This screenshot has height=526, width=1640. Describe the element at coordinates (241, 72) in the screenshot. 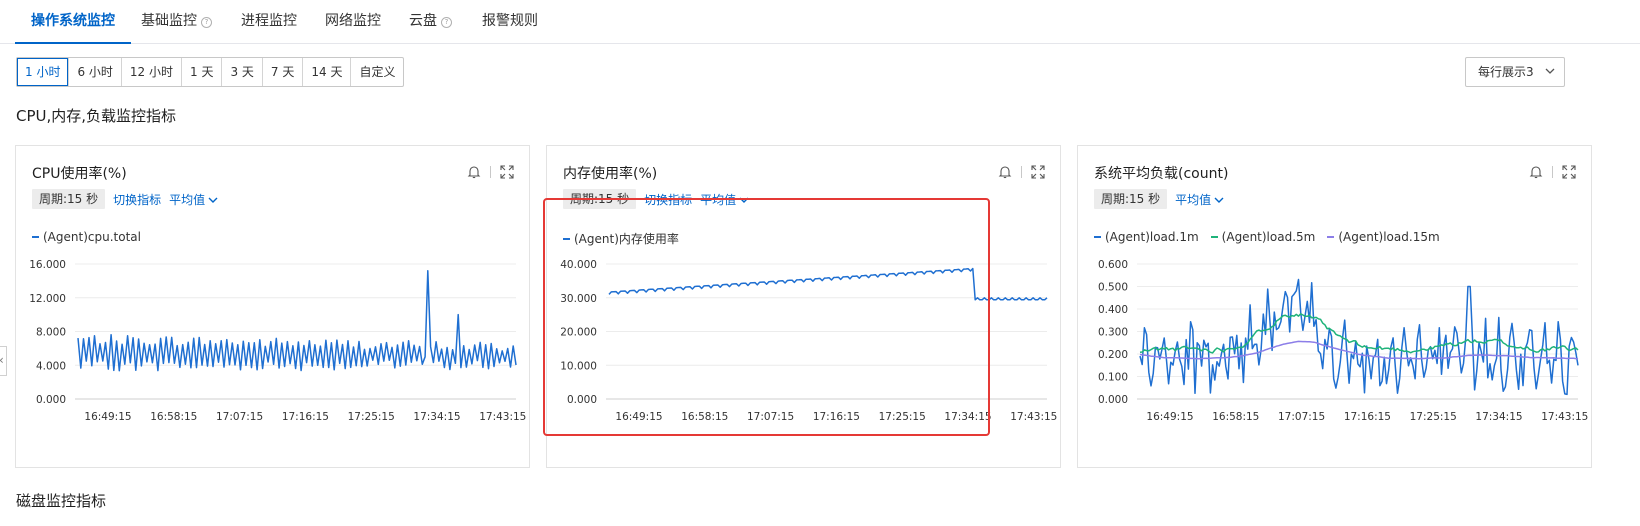

I see `time-range-option: 3 天` at that location.